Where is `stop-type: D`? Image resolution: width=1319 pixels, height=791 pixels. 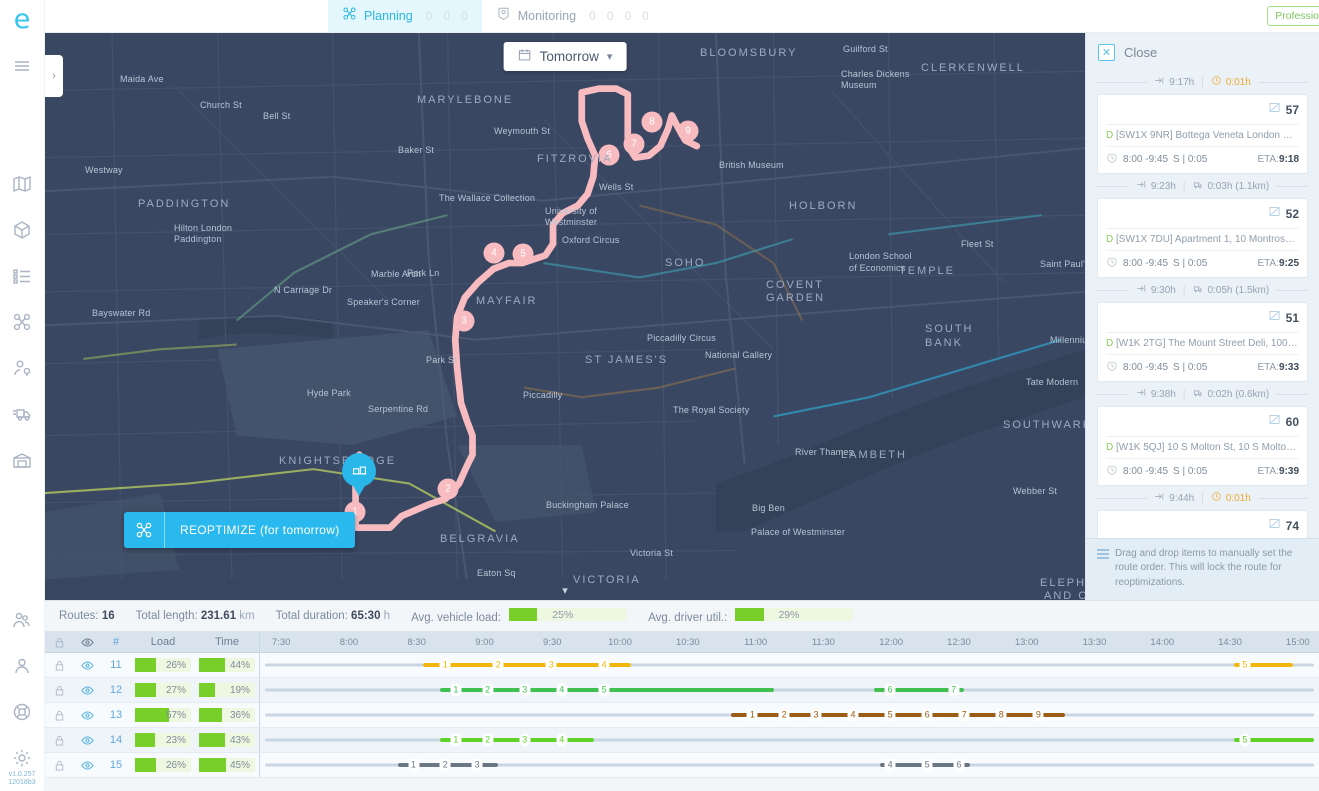
stop-type: D is located at coordinates (1110, 239).